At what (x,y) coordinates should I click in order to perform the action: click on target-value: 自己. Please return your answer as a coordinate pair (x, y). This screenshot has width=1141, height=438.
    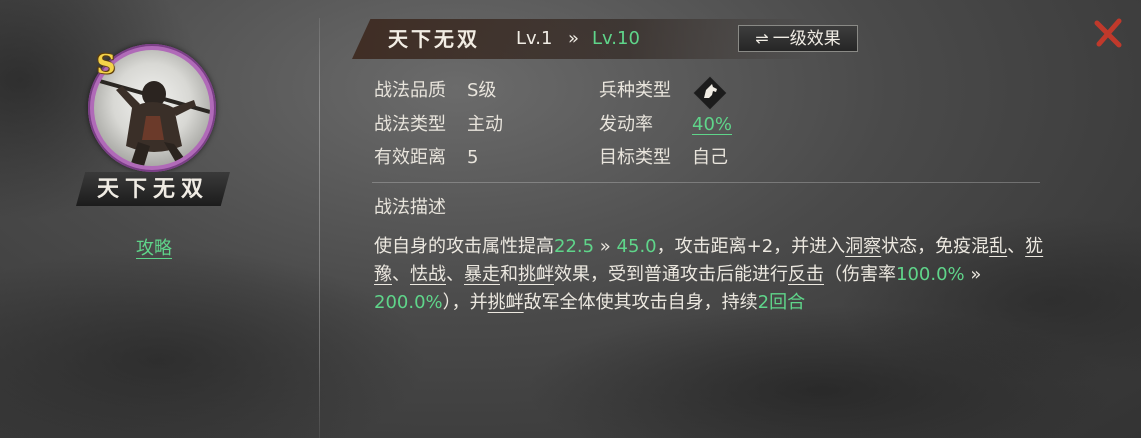
    Looking at the image, I should click on (710, 157).